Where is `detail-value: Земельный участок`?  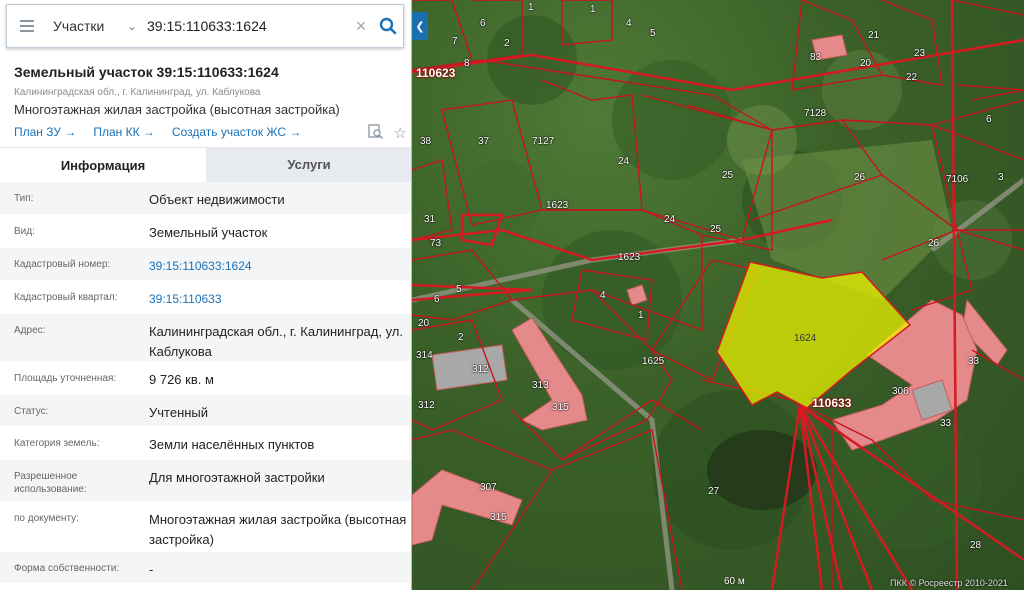
detail-value: Земельный участок is located at coordinates (208, 232).